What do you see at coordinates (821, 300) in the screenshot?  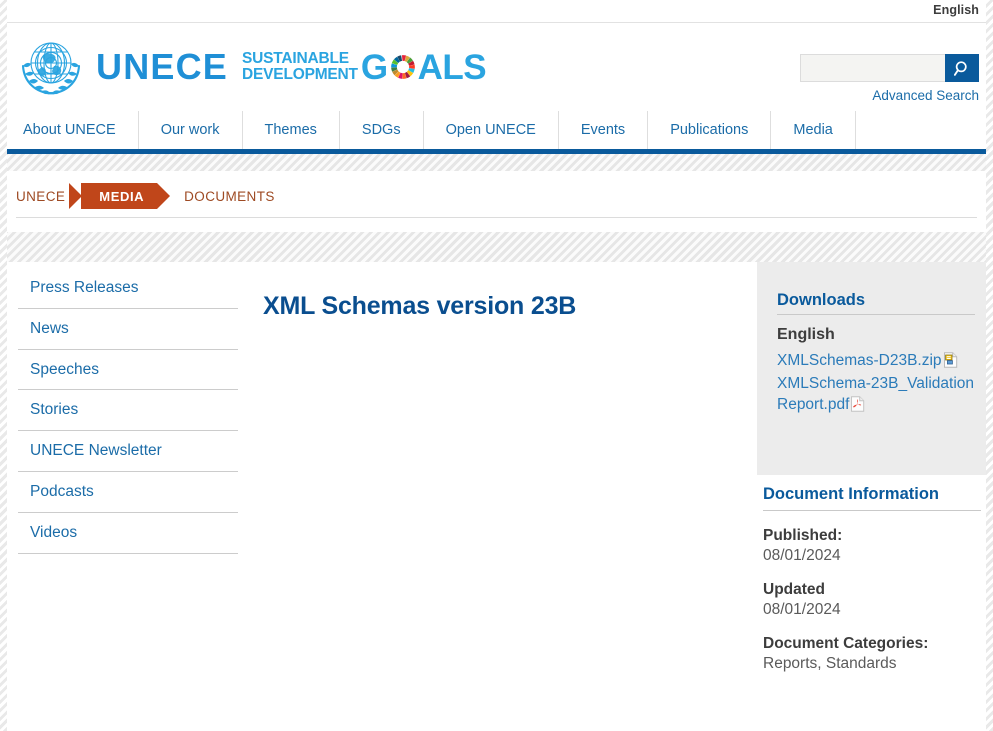 I see `downloads-heading: Downloads` at bounding box center [821, 300].